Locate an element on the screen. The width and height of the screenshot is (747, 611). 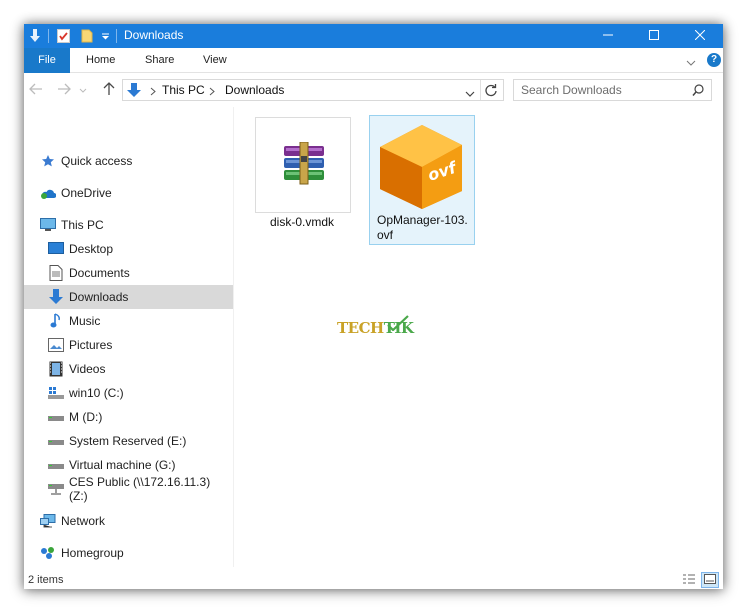
winrar-archive-icon is located at coordinates (304, 165).